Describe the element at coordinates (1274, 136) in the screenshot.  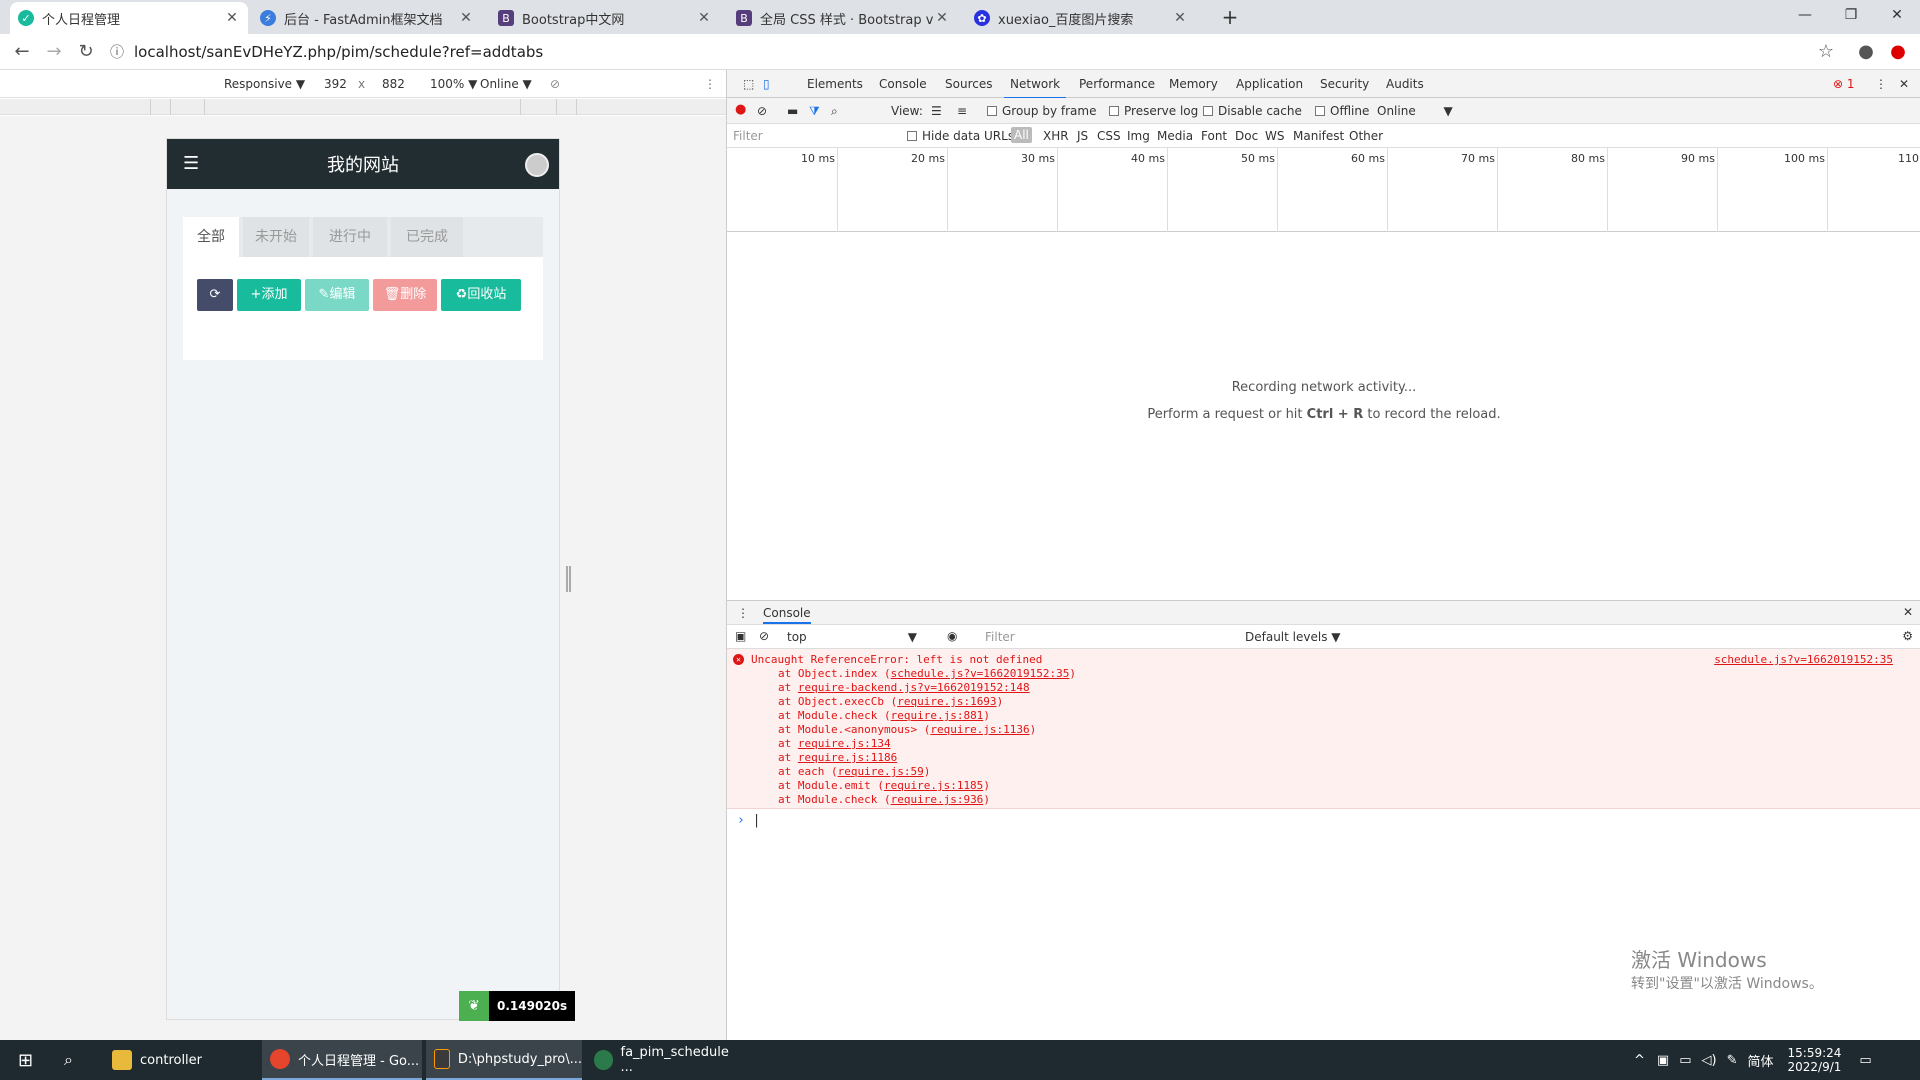
I see `type-ws: WS` at that location.